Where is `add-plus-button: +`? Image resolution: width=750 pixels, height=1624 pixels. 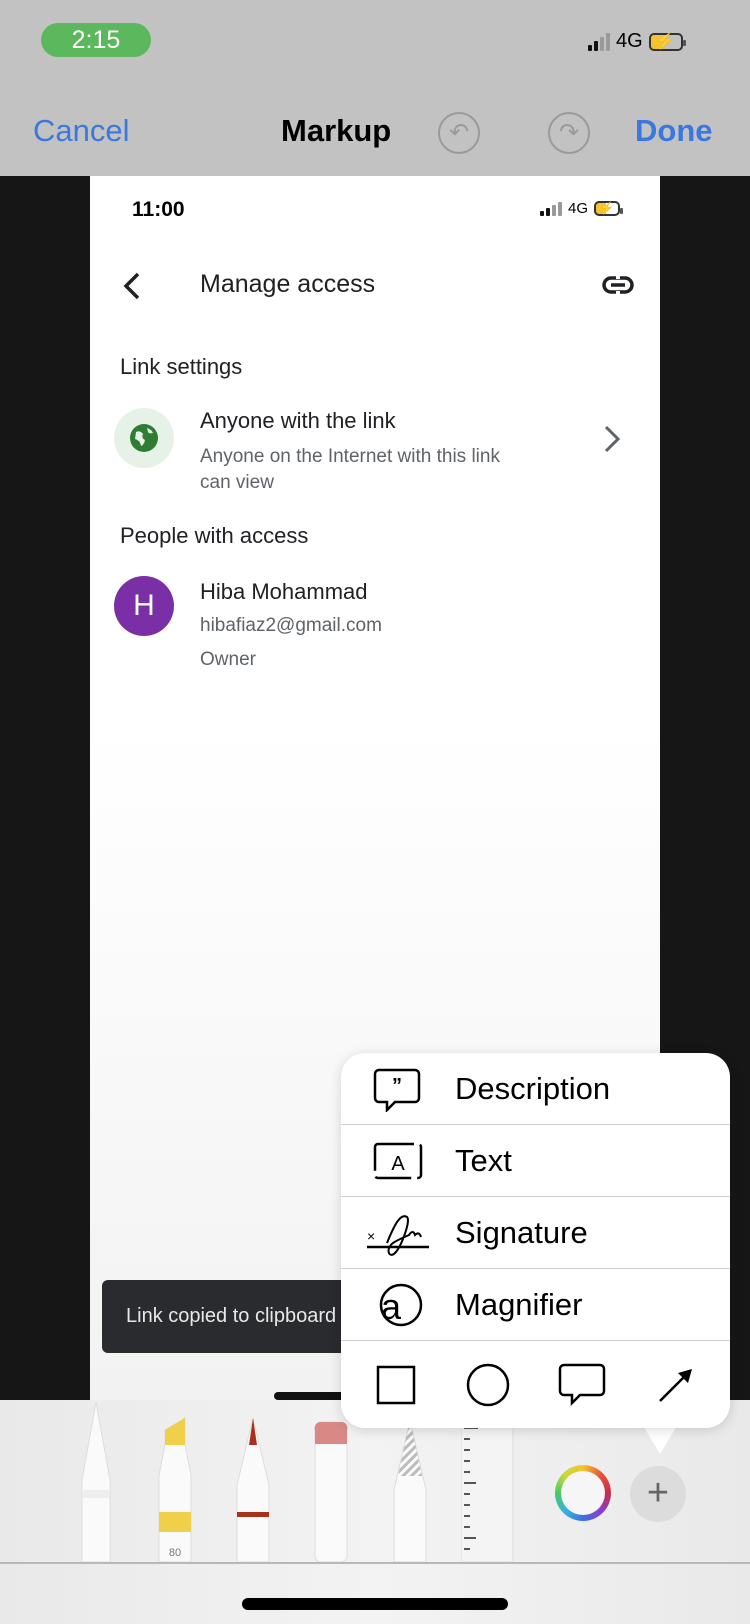 add-plus-button: + is located at coordinates (658, 1494).